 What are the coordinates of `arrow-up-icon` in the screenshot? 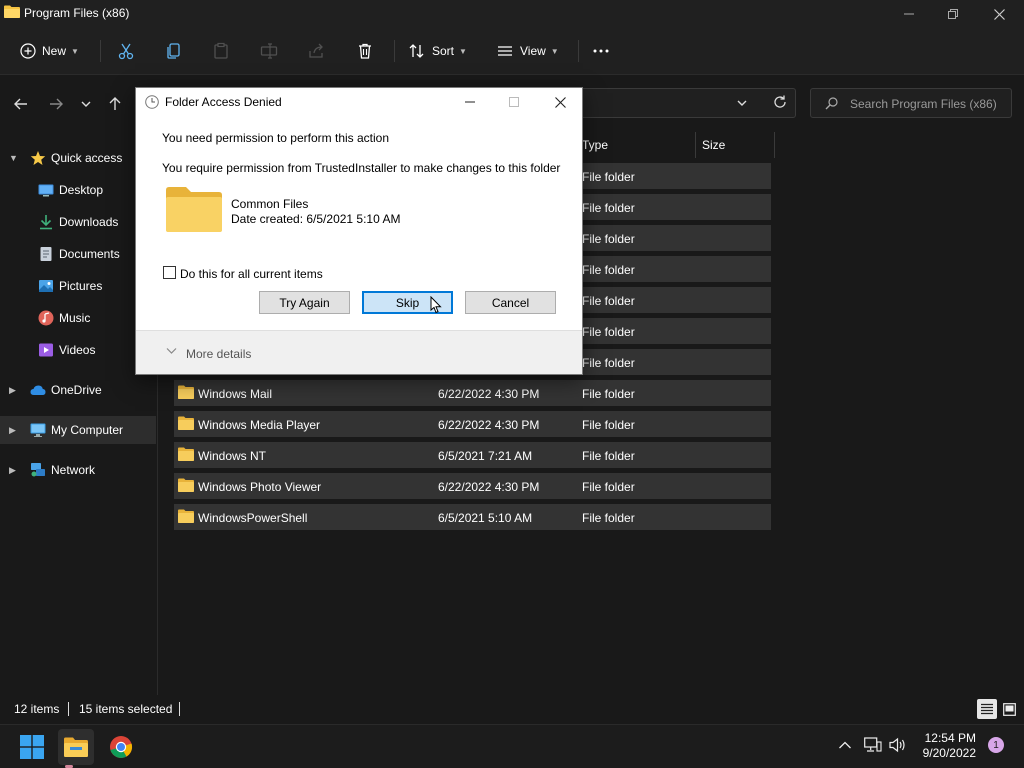 It's located at (115, 103).